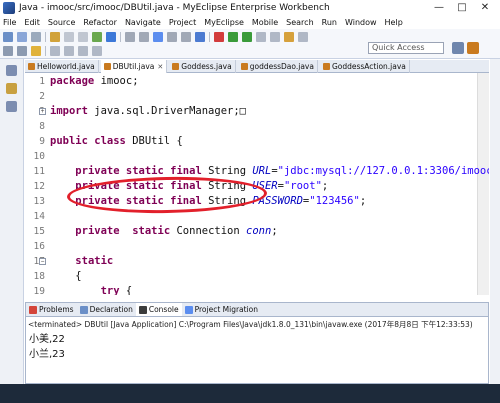  I want to click on code-token: public, so click(69, 141).